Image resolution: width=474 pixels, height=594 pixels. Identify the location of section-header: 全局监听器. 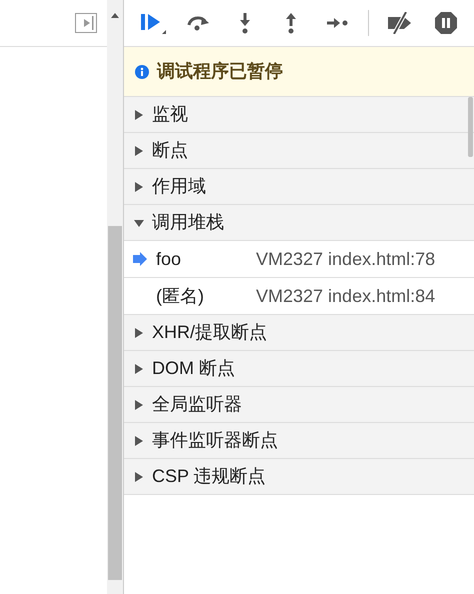
(299, 405).